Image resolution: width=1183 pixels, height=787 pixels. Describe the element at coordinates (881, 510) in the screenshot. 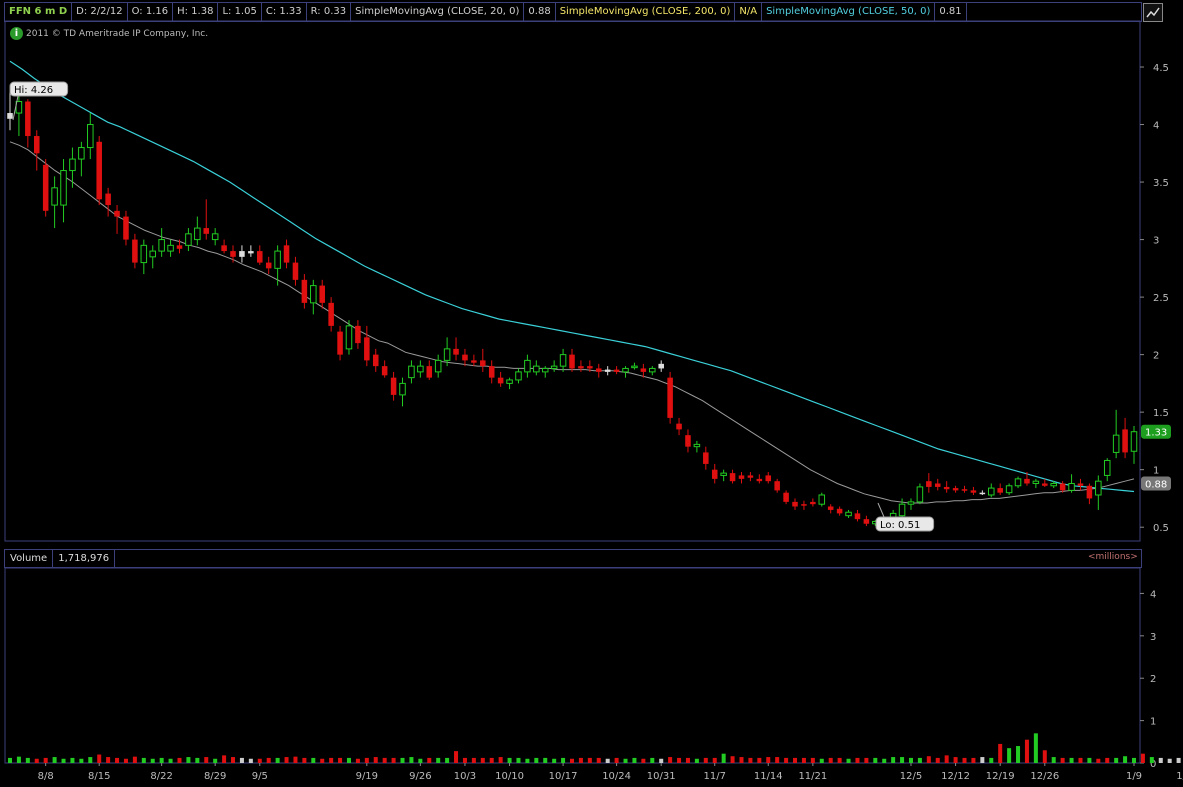

I see `lo-pointer` at that location.